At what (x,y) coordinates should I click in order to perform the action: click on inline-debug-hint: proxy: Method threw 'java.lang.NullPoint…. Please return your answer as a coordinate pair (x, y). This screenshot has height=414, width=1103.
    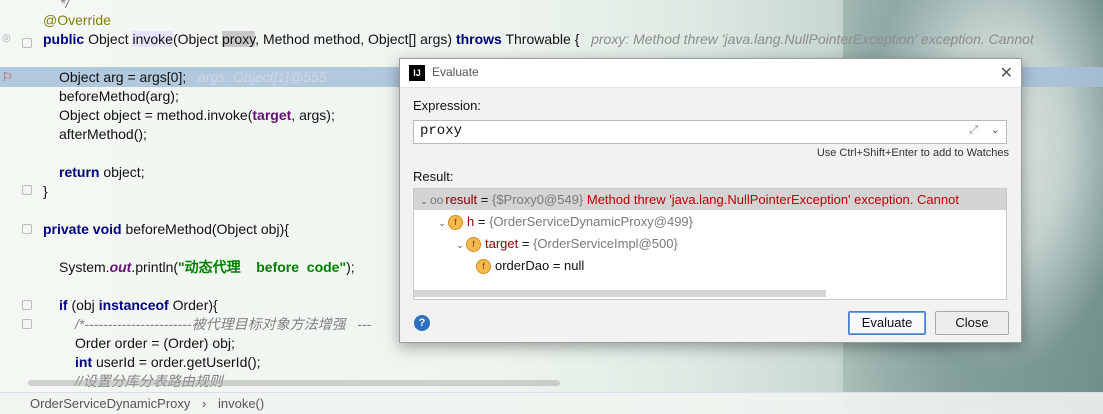
    Looking at the image, I should click on (812, 39).